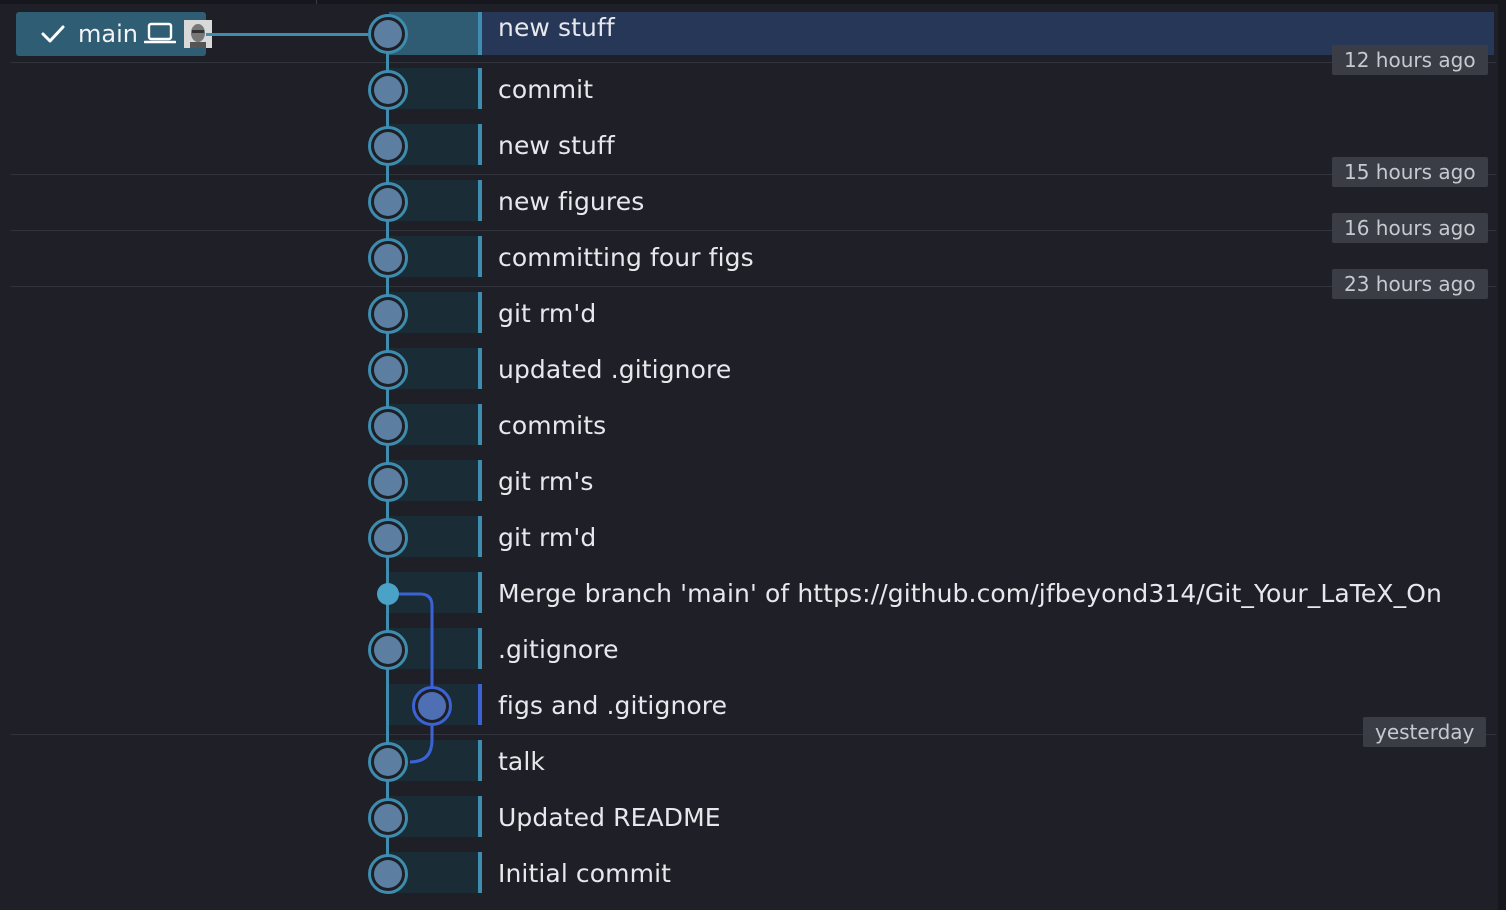 The width and height of the screenshot is (1506, 910). I want to click on branch-lane-svg, so click(411, 678).